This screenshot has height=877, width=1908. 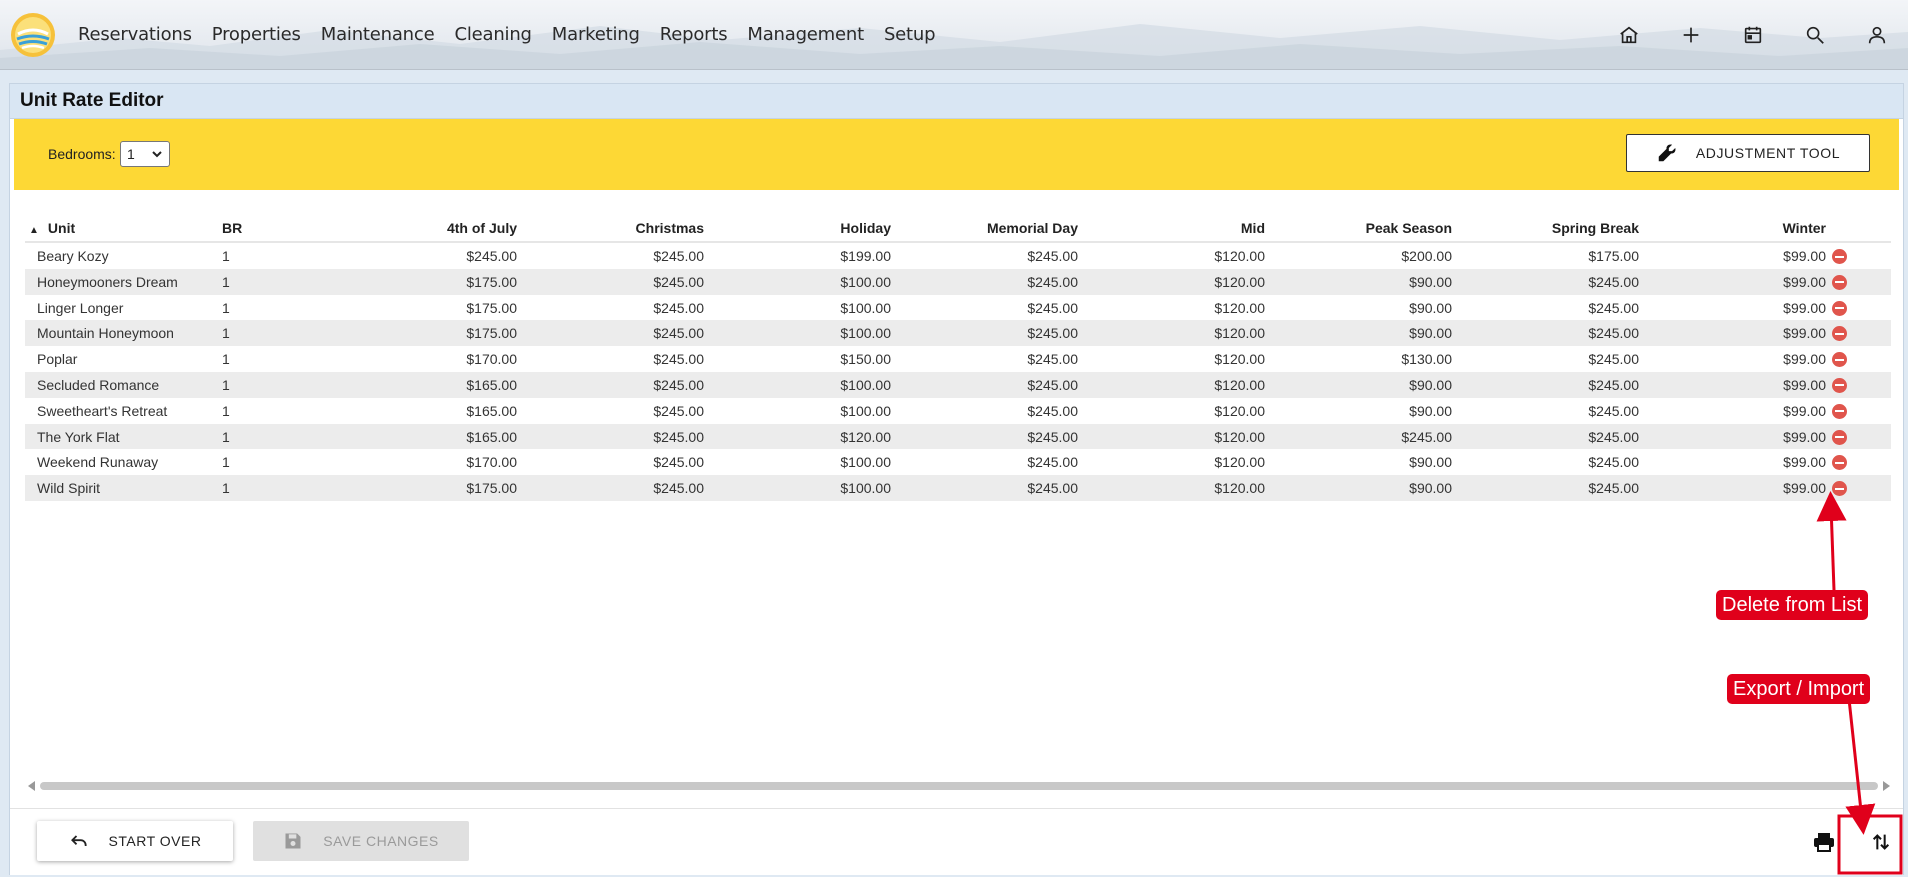 What do you see at coordinates (1691, 34) in the screenshot?
I see `plus-icon` at bounding box center [1691, 34].